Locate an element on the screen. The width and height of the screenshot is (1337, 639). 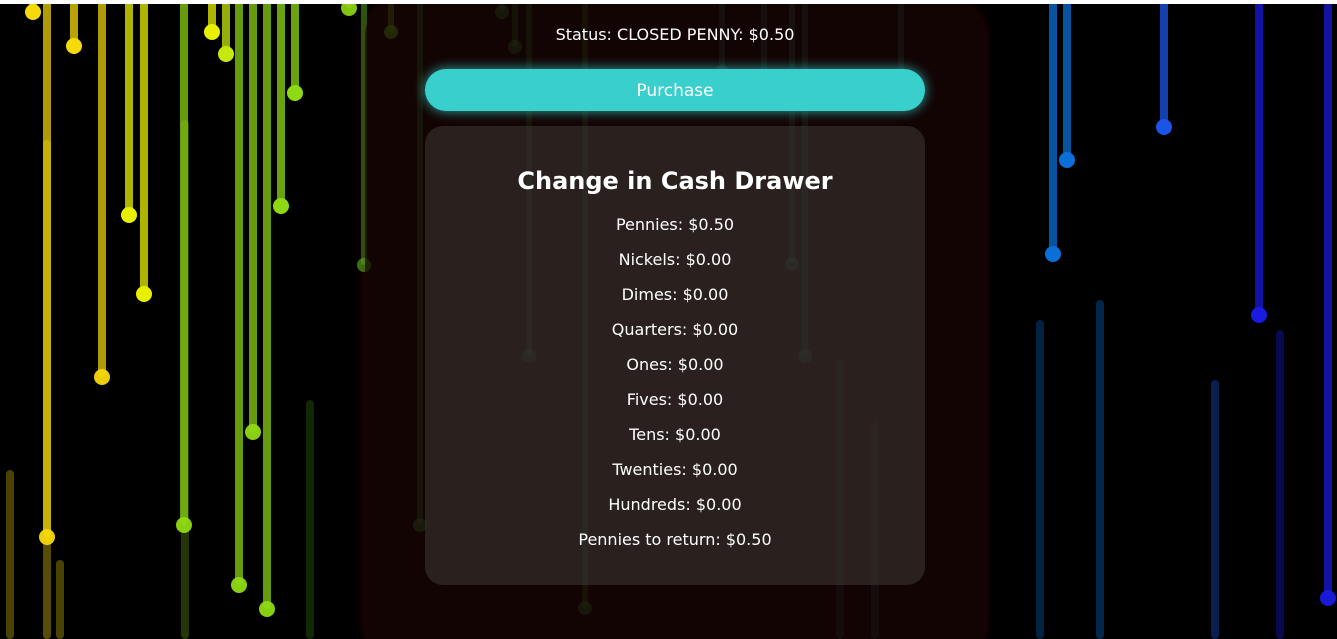
drawer-item-quarters: Quarters: $0.00 is located at coordinates (675, 329).